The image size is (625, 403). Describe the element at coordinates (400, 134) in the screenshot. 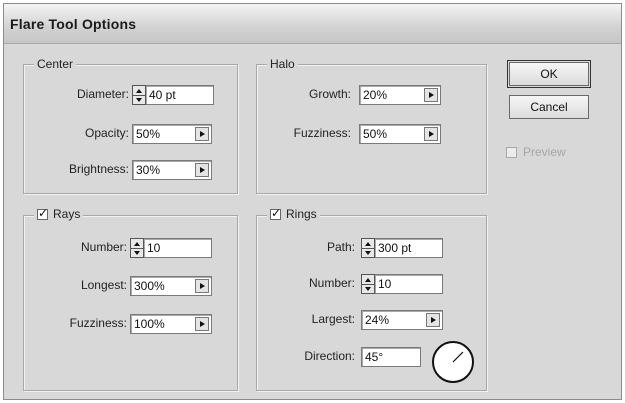

I see `halo-fuzziness-combo: 50%` at that location.